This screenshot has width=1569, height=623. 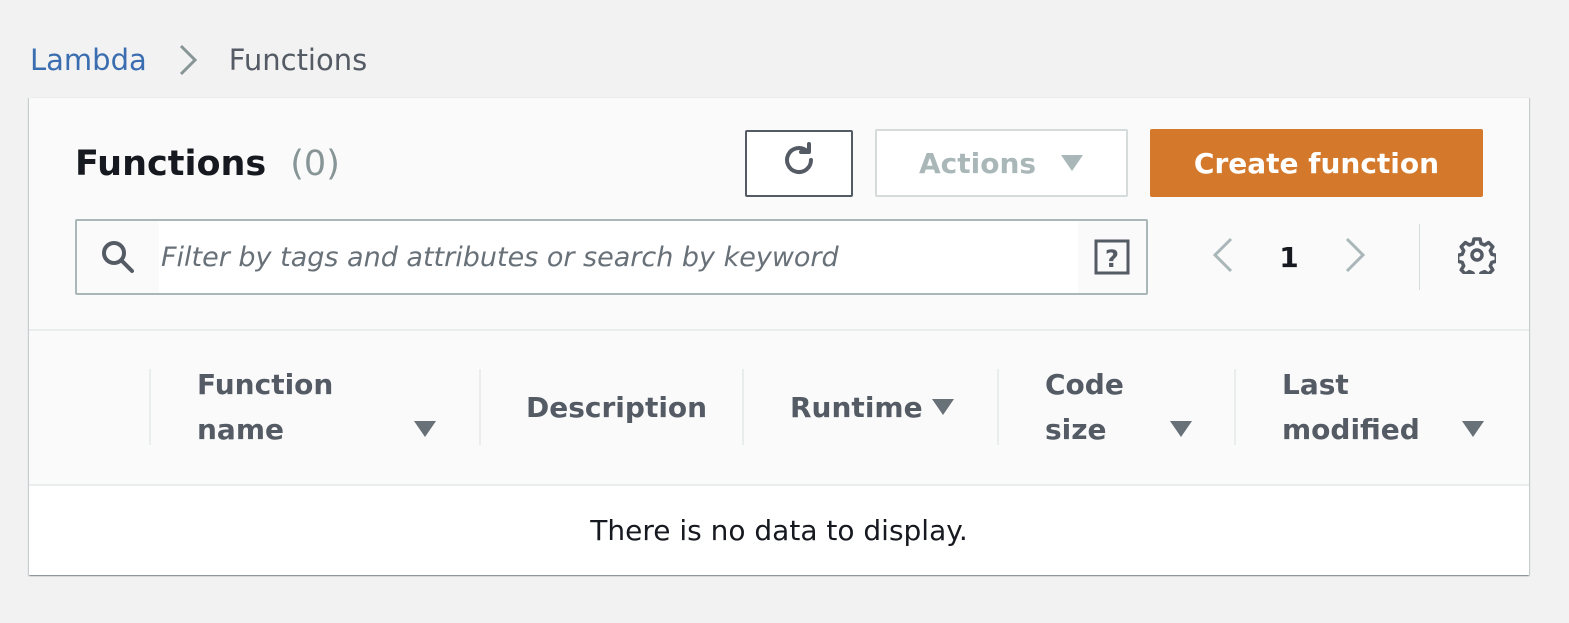 I want to click on pagination: 1, so click(x=1349, y=257).